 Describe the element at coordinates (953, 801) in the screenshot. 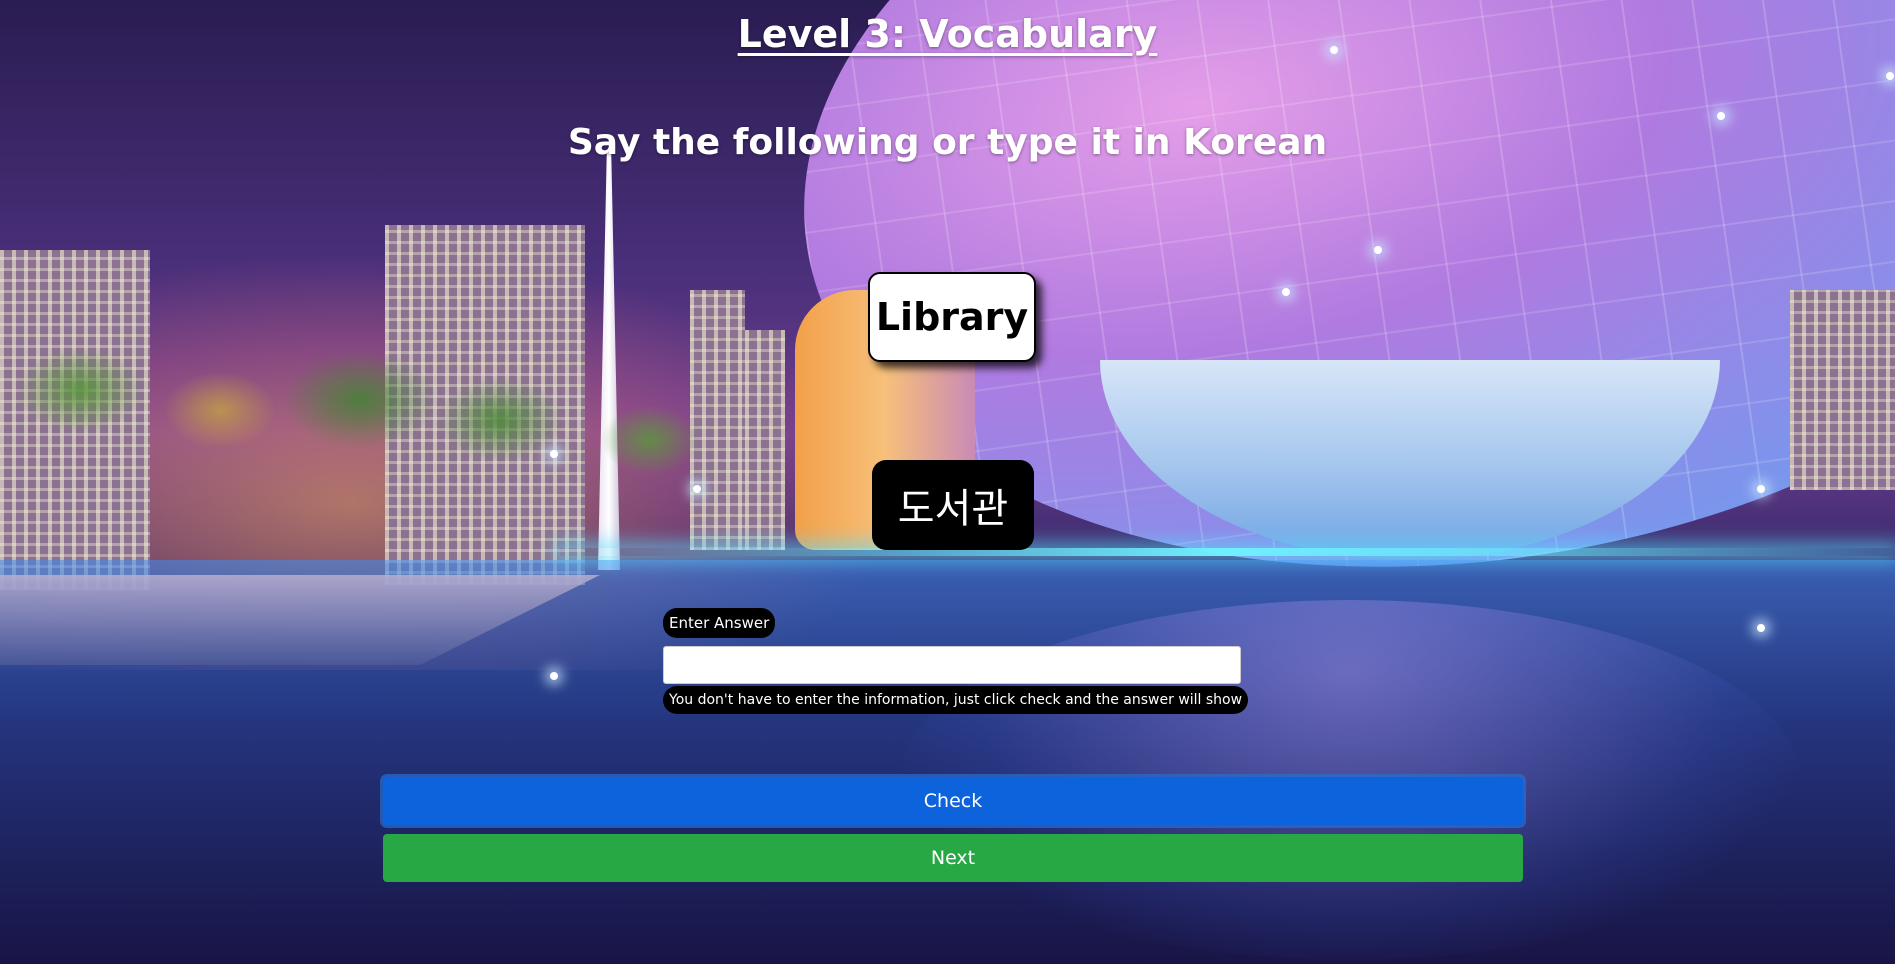

I see `check-button: Check` at that location.